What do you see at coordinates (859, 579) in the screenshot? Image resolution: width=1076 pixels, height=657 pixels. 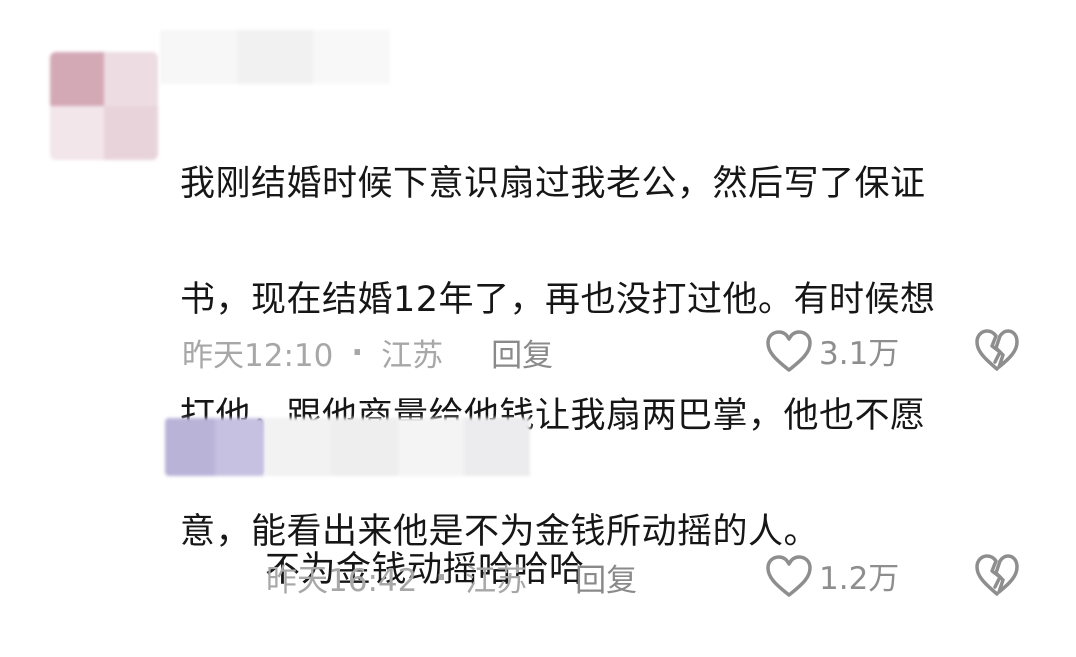 I see `like-count: 1.2万` at bounding box center [859, 579].